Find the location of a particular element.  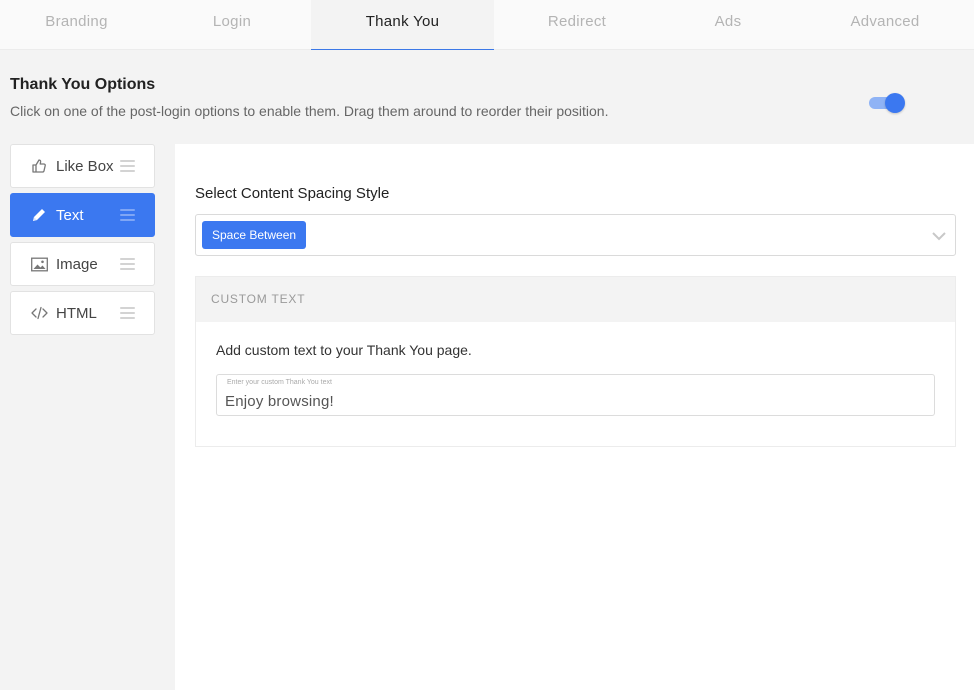

selected-spacing-chip: Space Between is located at coordinates (254, 235).